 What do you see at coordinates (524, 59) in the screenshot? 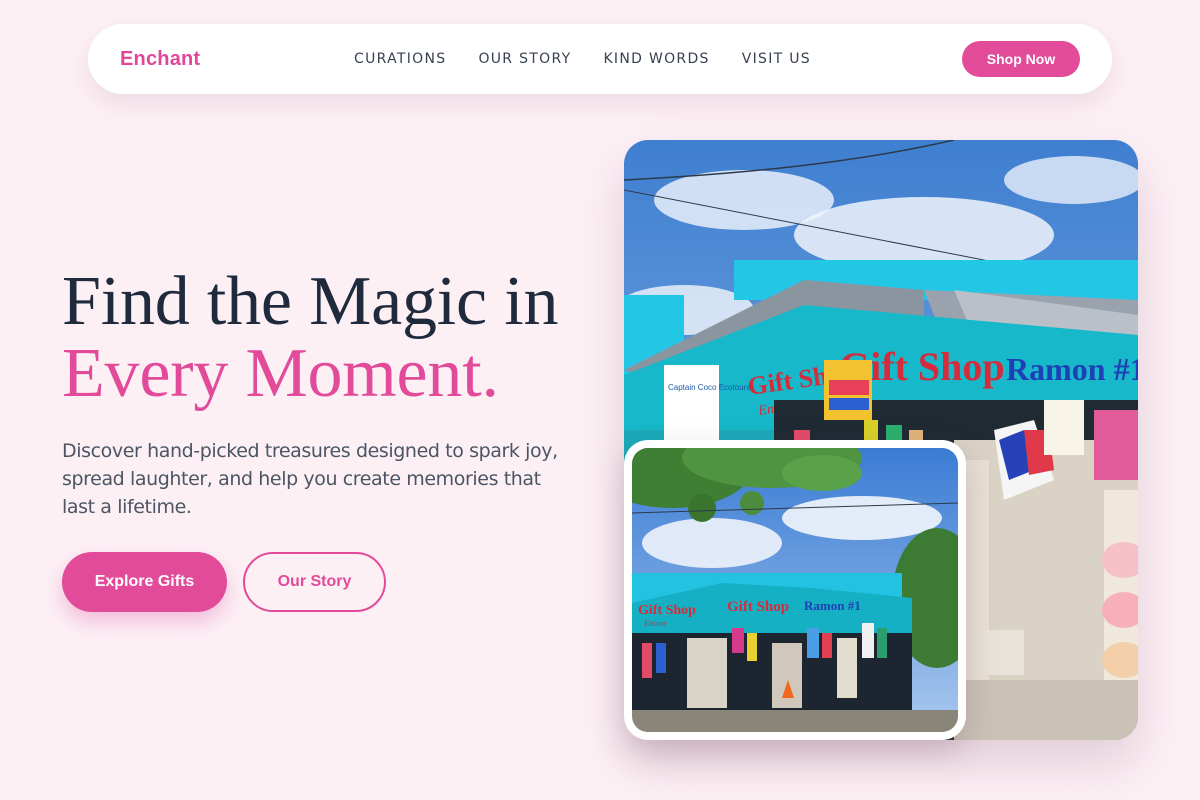
I see `nav-link-our-story: OUR STORY` at bounding box center [524, 59].